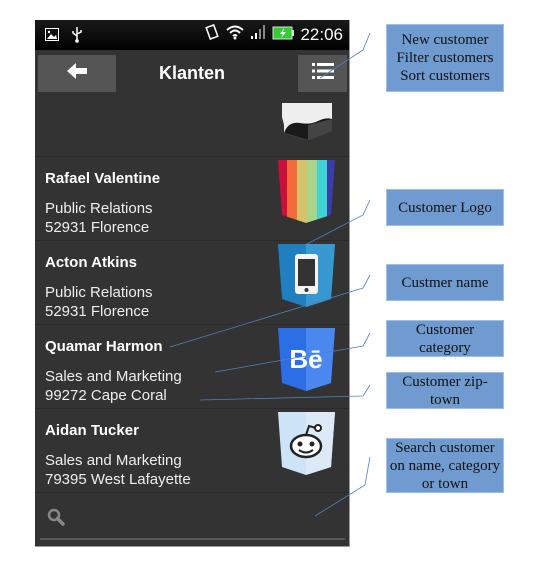  I want to click on vibrate-icon, so click(212, 34).